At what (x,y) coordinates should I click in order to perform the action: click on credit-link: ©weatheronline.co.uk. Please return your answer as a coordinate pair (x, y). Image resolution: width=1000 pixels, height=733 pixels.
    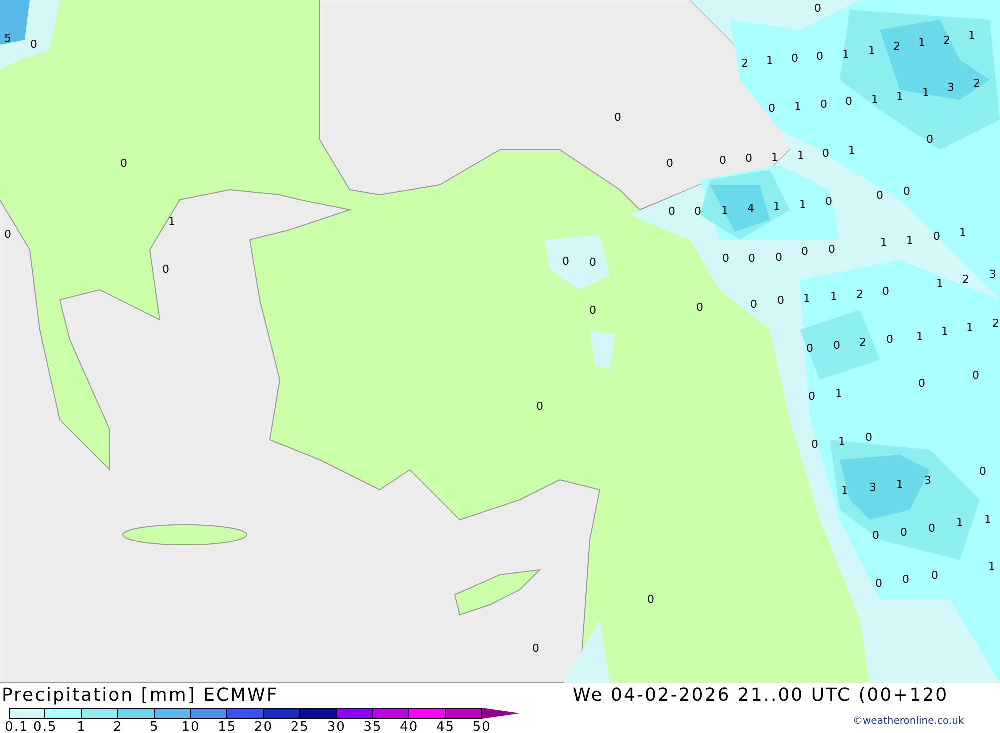
    Looking at the image, I should click on (908, 721).